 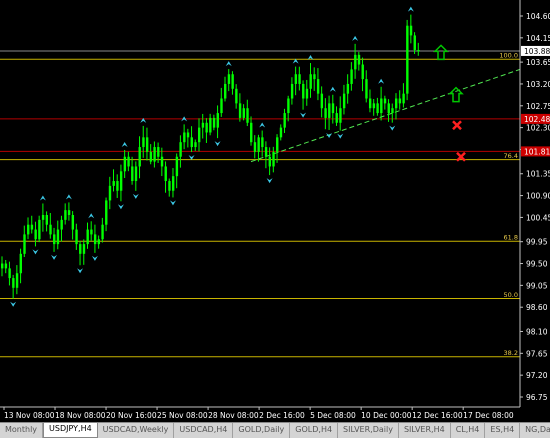 What do you see at coordinates (70, 430) in the screenshot?
I see `tab-usdjpy-h4: USDJPY,H4` at bounding box center [70, 430].